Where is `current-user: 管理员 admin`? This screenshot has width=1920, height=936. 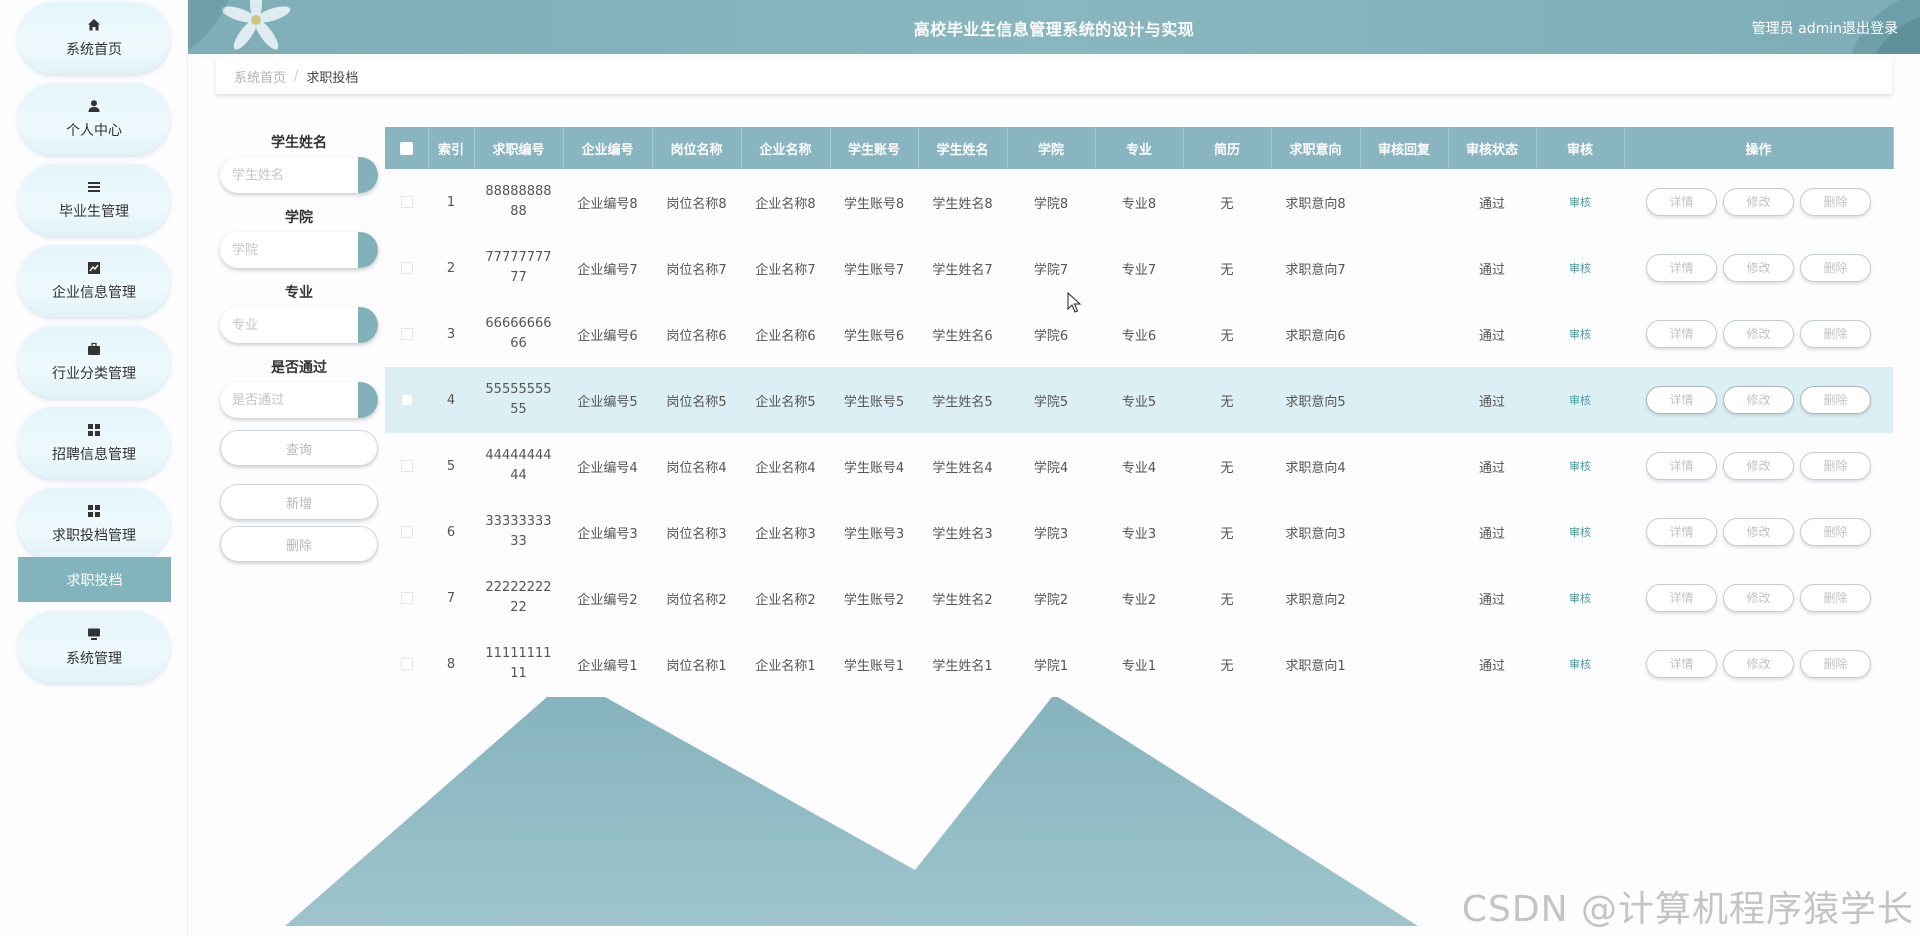 current-user: 管理员 admin is located at coordinates (1796, 29).